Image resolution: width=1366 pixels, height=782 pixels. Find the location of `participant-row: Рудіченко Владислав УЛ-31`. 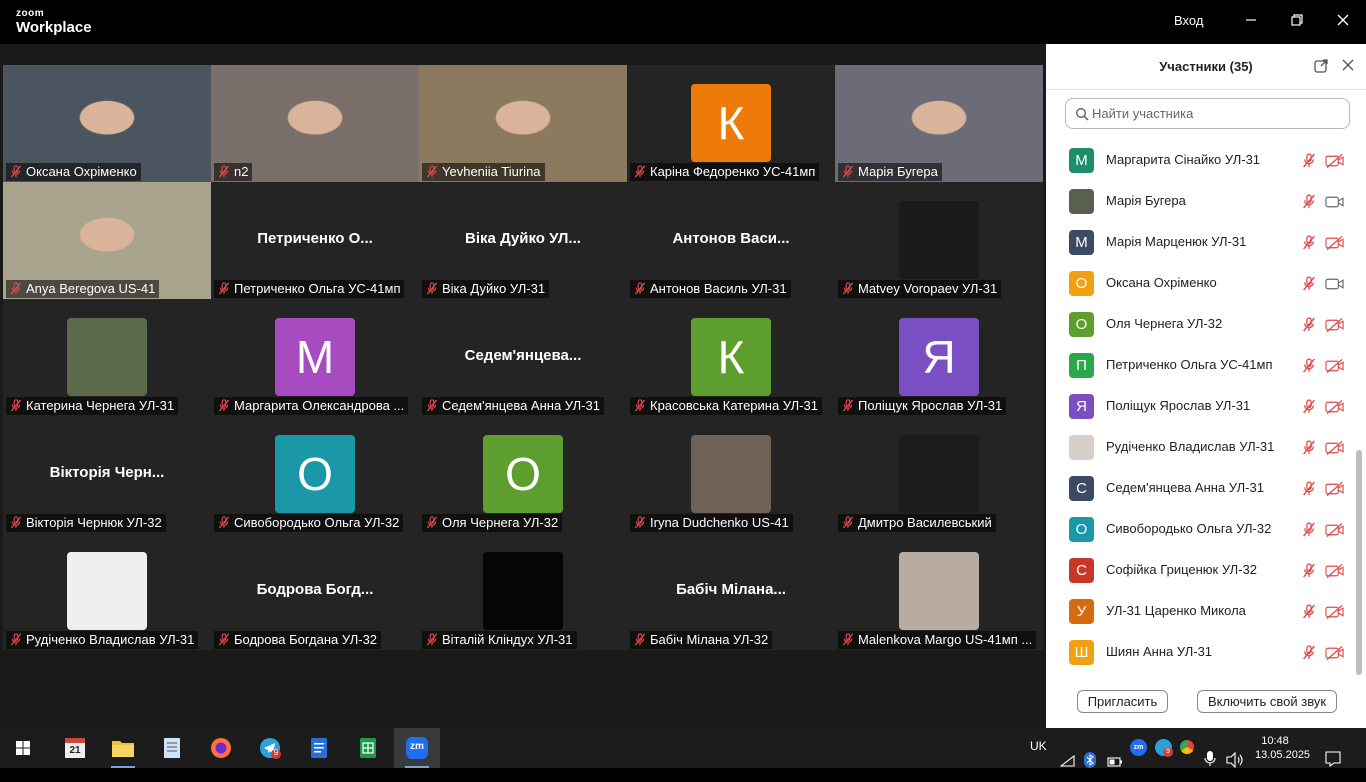

participant-row: Рудіченко Владислав УЛ-31 is located at coordinates (1201, 447).